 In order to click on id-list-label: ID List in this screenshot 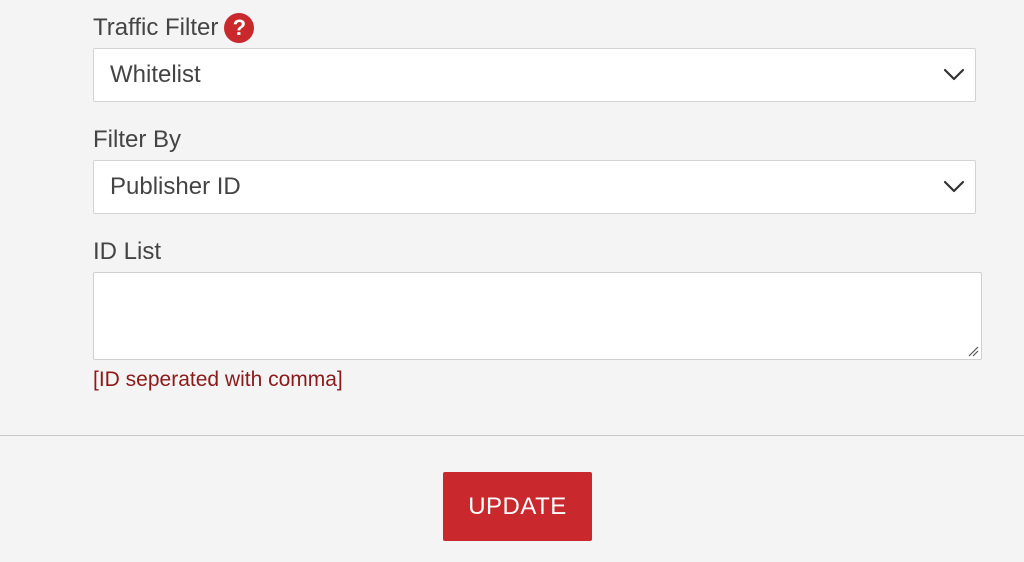, I will do `click(127, 251)`.